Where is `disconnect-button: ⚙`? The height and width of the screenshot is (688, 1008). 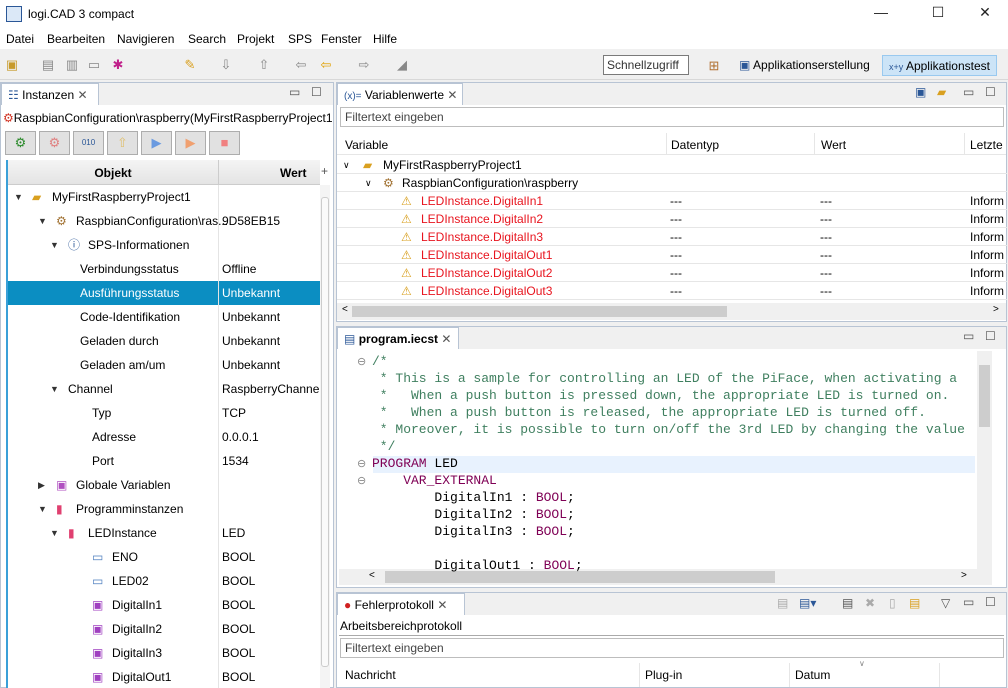
disconnect-button: ⚙ is located at coordinates (54, 143).